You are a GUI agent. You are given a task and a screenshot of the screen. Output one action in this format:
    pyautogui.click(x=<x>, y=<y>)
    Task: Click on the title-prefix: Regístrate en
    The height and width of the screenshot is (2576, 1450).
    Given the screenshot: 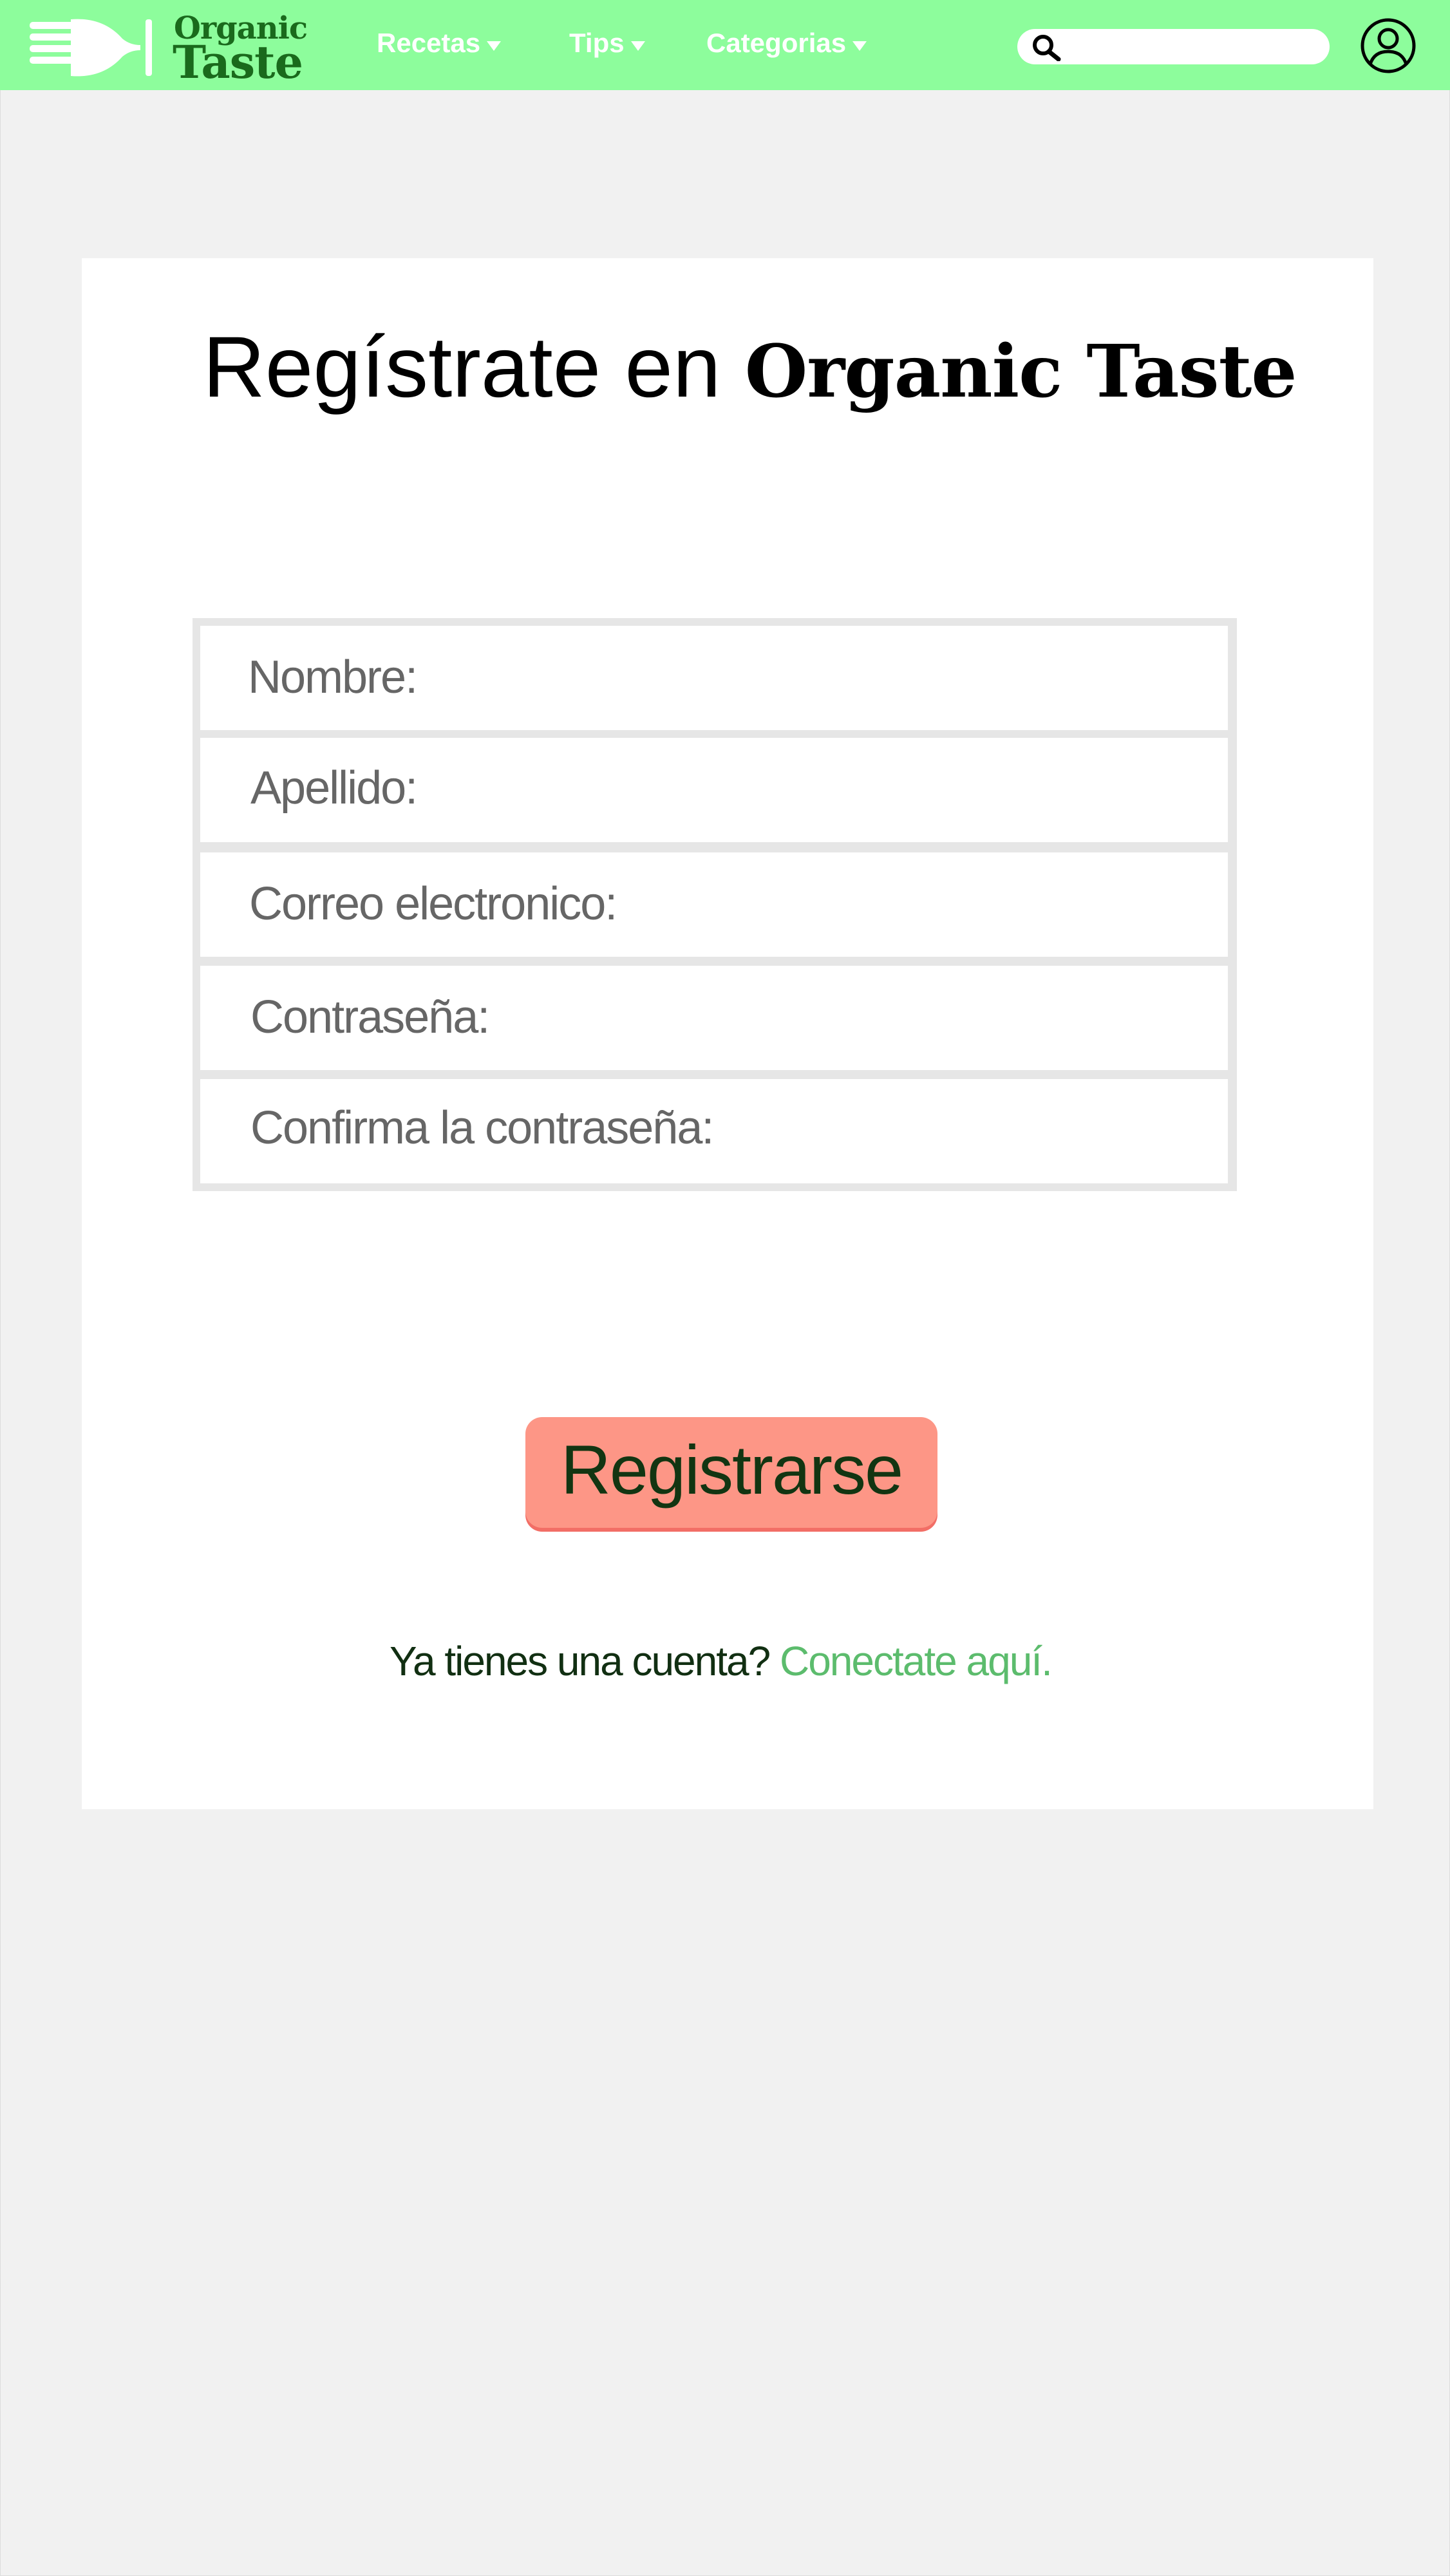 What is the action you would take?
    pyautogui.click(x=462, y=367)
    